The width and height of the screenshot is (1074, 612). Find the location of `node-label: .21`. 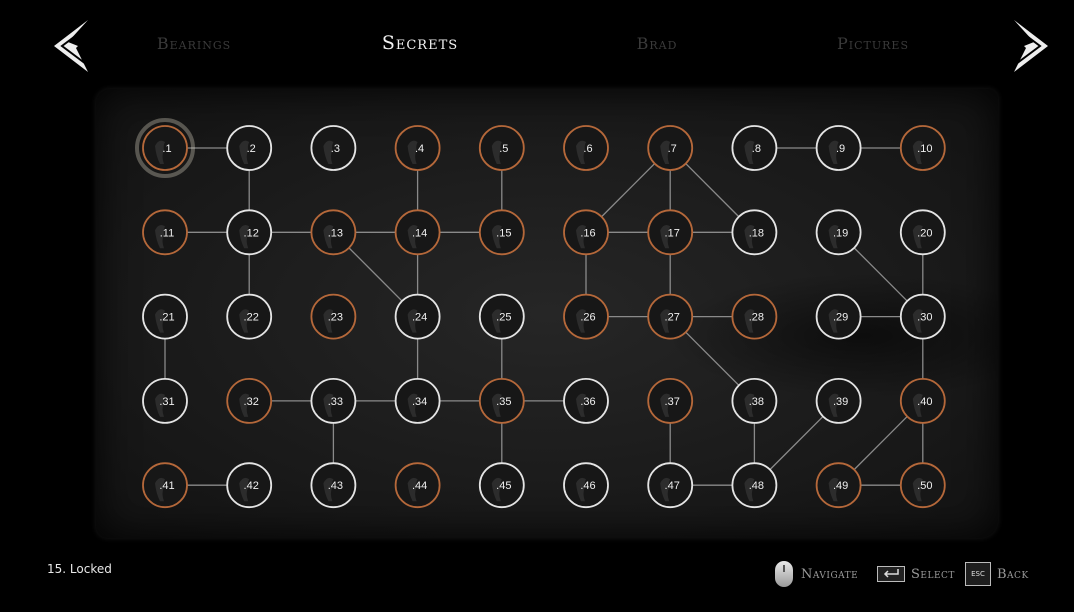

node-label: .21 is located at coordinates (166, 318).